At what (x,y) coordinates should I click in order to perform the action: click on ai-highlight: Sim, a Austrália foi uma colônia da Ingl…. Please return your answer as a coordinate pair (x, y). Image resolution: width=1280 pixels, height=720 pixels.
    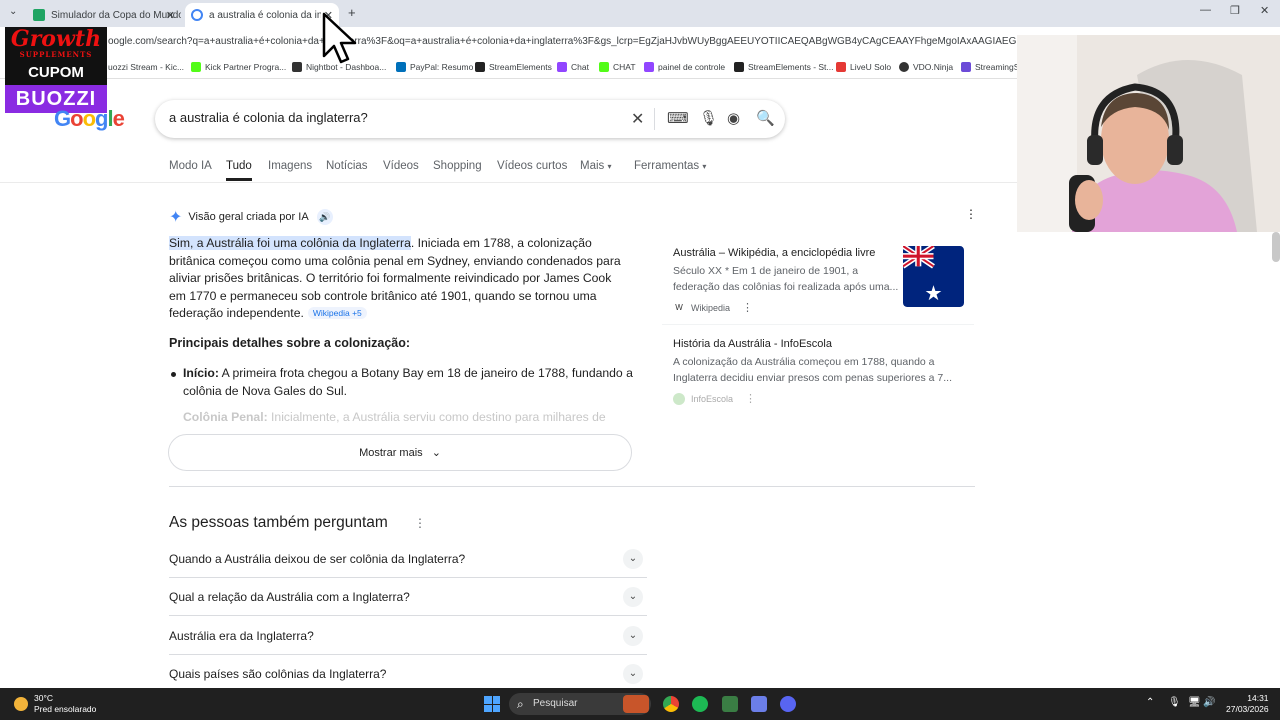
    Looking at the image, I should click on (290, 243).